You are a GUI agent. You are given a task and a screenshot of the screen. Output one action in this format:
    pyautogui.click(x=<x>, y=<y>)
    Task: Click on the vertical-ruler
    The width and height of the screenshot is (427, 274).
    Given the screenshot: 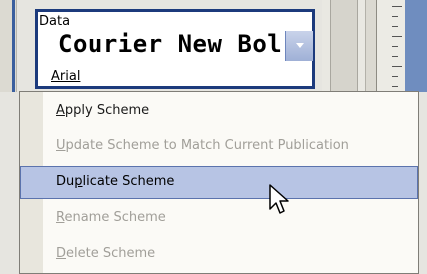 What is the action you would take?
    pyautogui.click(x=391, y=46)
    